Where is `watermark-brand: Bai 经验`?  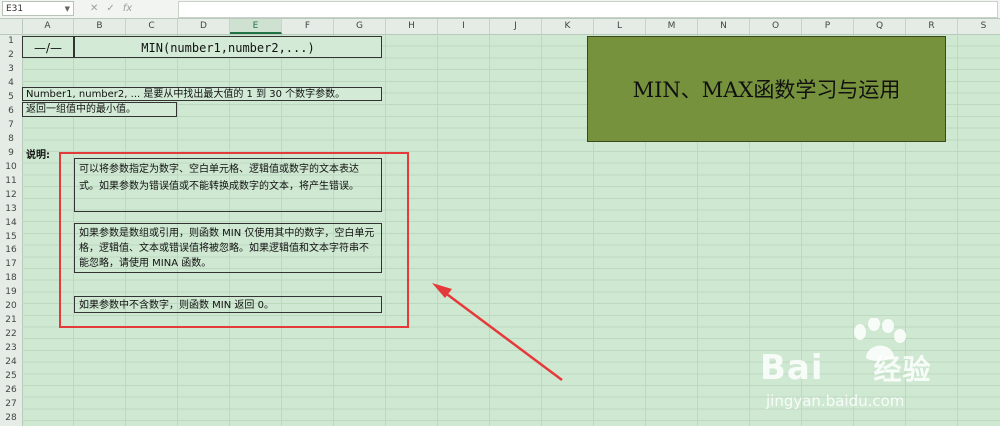
watermark-brand: Bai 经验 is located at coordinates (846, 368).